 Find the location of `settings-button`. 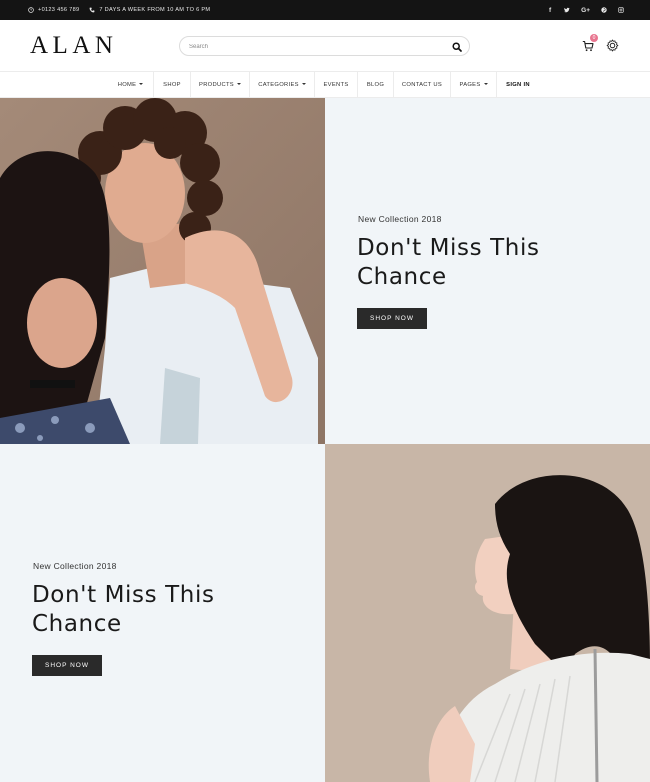

settings-button is located at coordinates (613, 46).